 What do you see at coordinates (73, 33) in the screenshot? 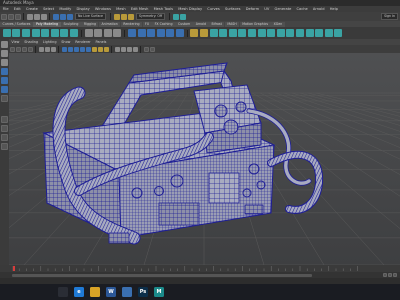
I see `platonic-solid-icon` at bounding box center [73, 33].